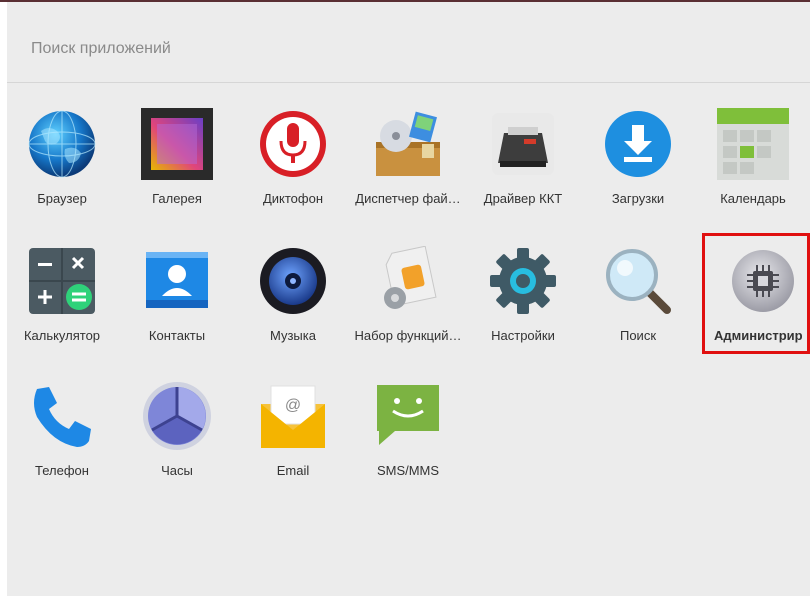  Describe the element at coordinates (523, 144) in the screenshot. I see `printer-icon` at that location.